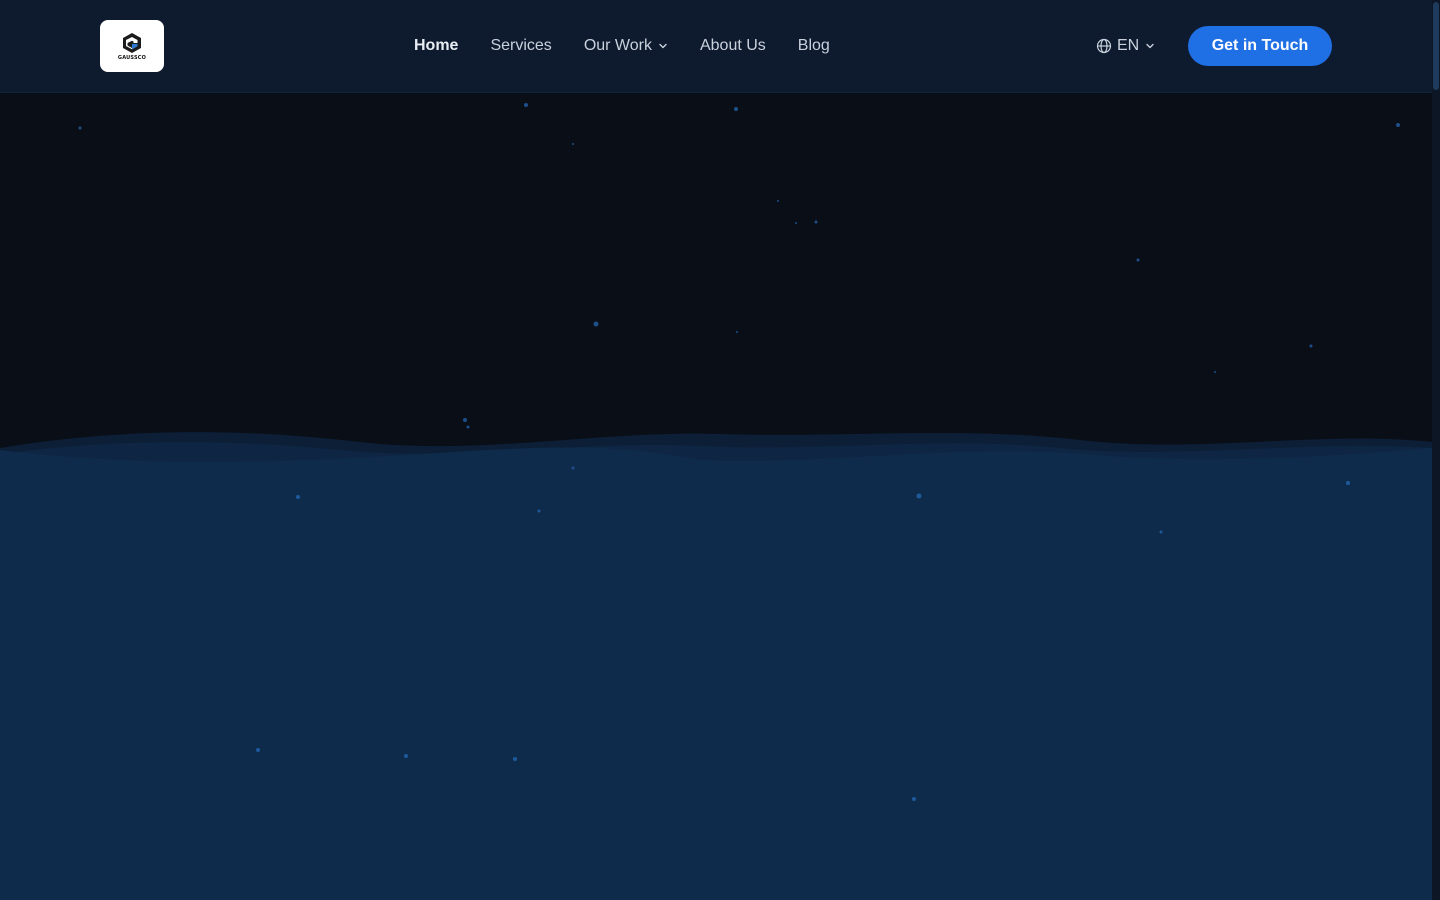  I want to click on scrollbar-thumb, so click(1436, 46).